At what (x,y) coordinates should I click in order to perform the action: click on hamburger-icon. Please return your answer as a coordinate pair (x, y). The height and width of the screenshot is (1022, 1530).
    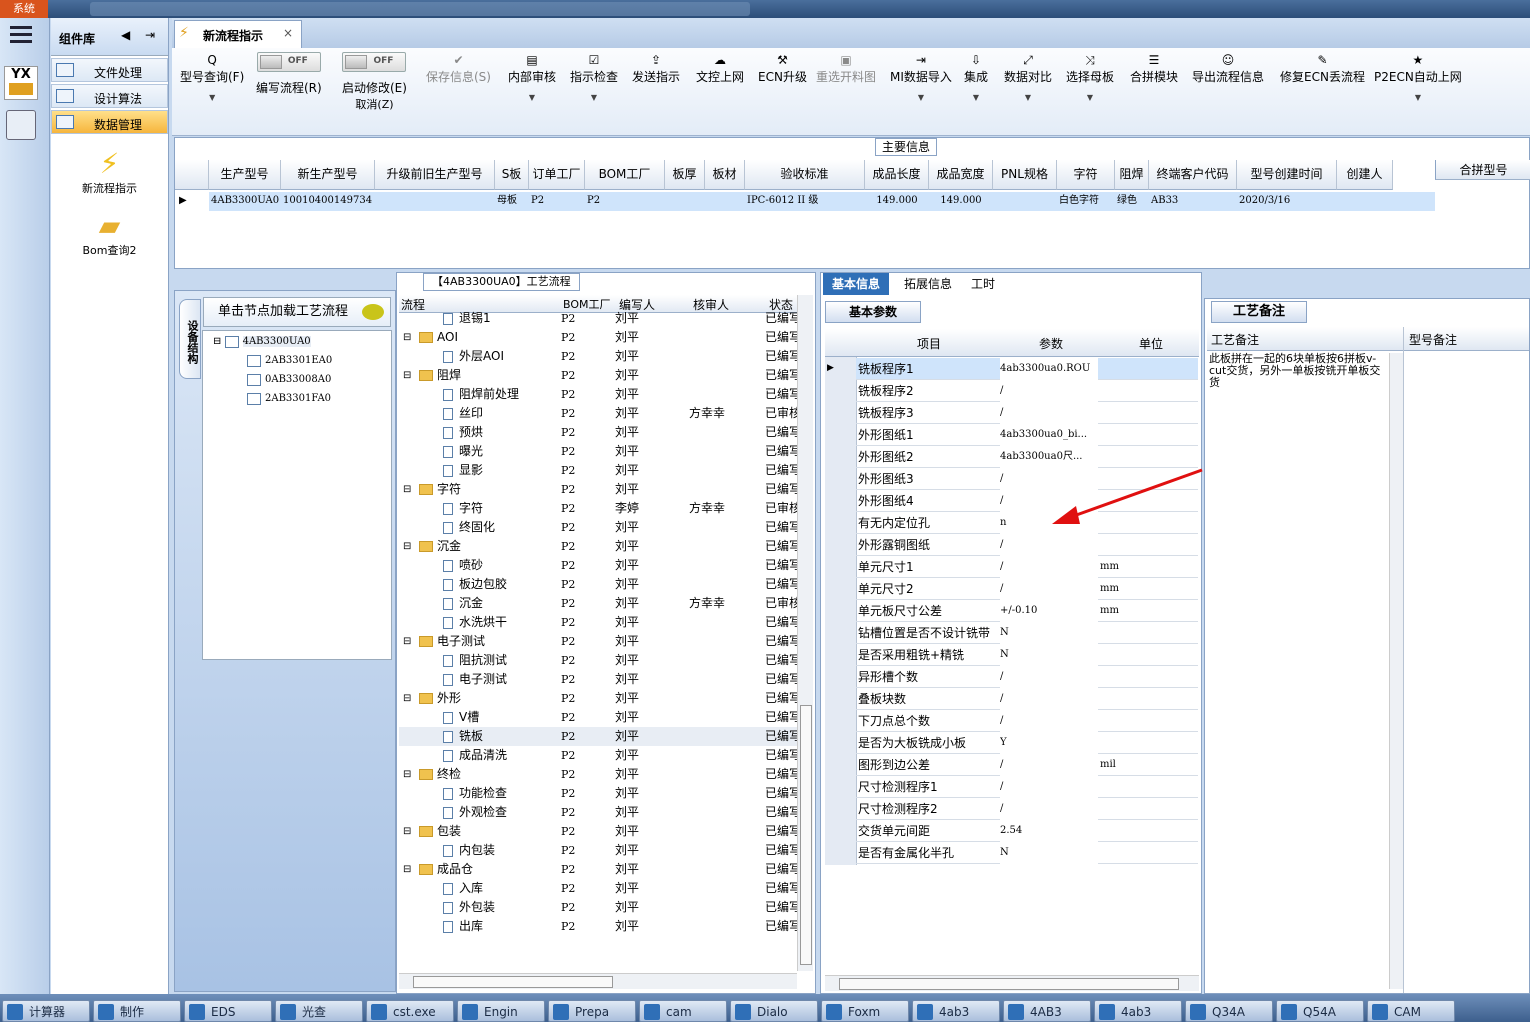
    Looking at the image, I should click on (21, 35).